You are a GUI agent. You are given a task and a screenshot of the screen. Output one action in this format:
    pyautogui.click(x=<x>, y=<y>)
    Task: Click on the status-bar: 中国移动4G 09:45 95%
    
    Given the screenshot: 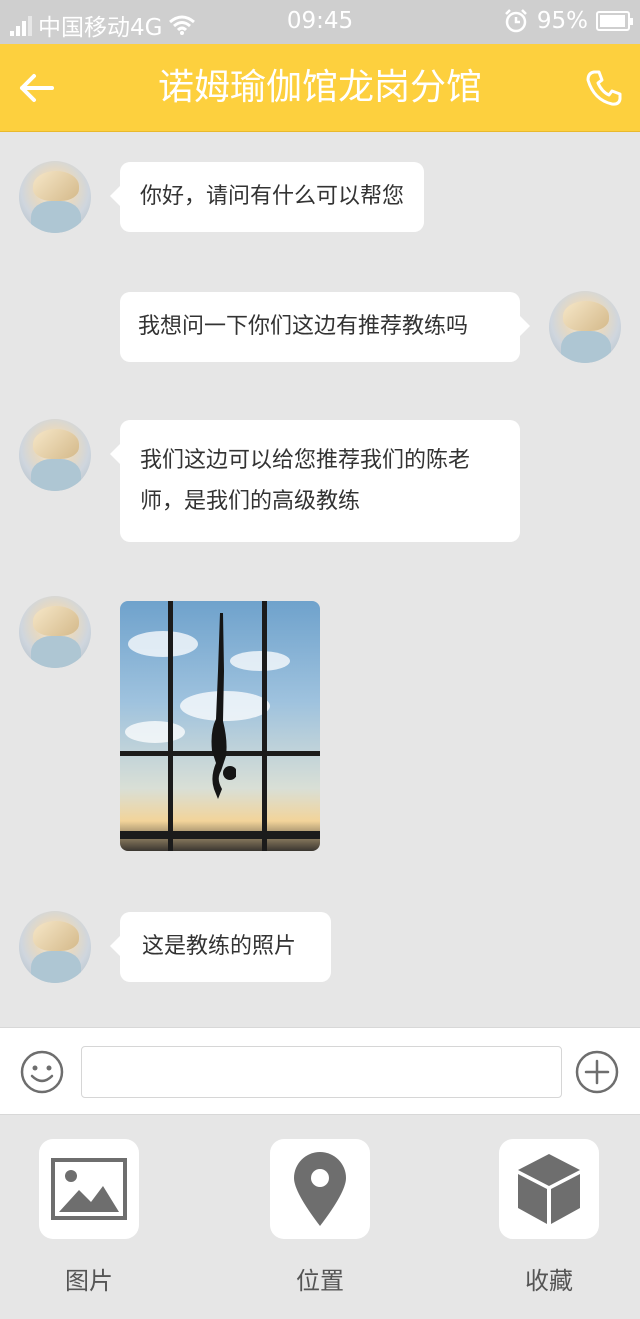 What is the action you would take?
    pyautogui.click(x=320, y=22)
    